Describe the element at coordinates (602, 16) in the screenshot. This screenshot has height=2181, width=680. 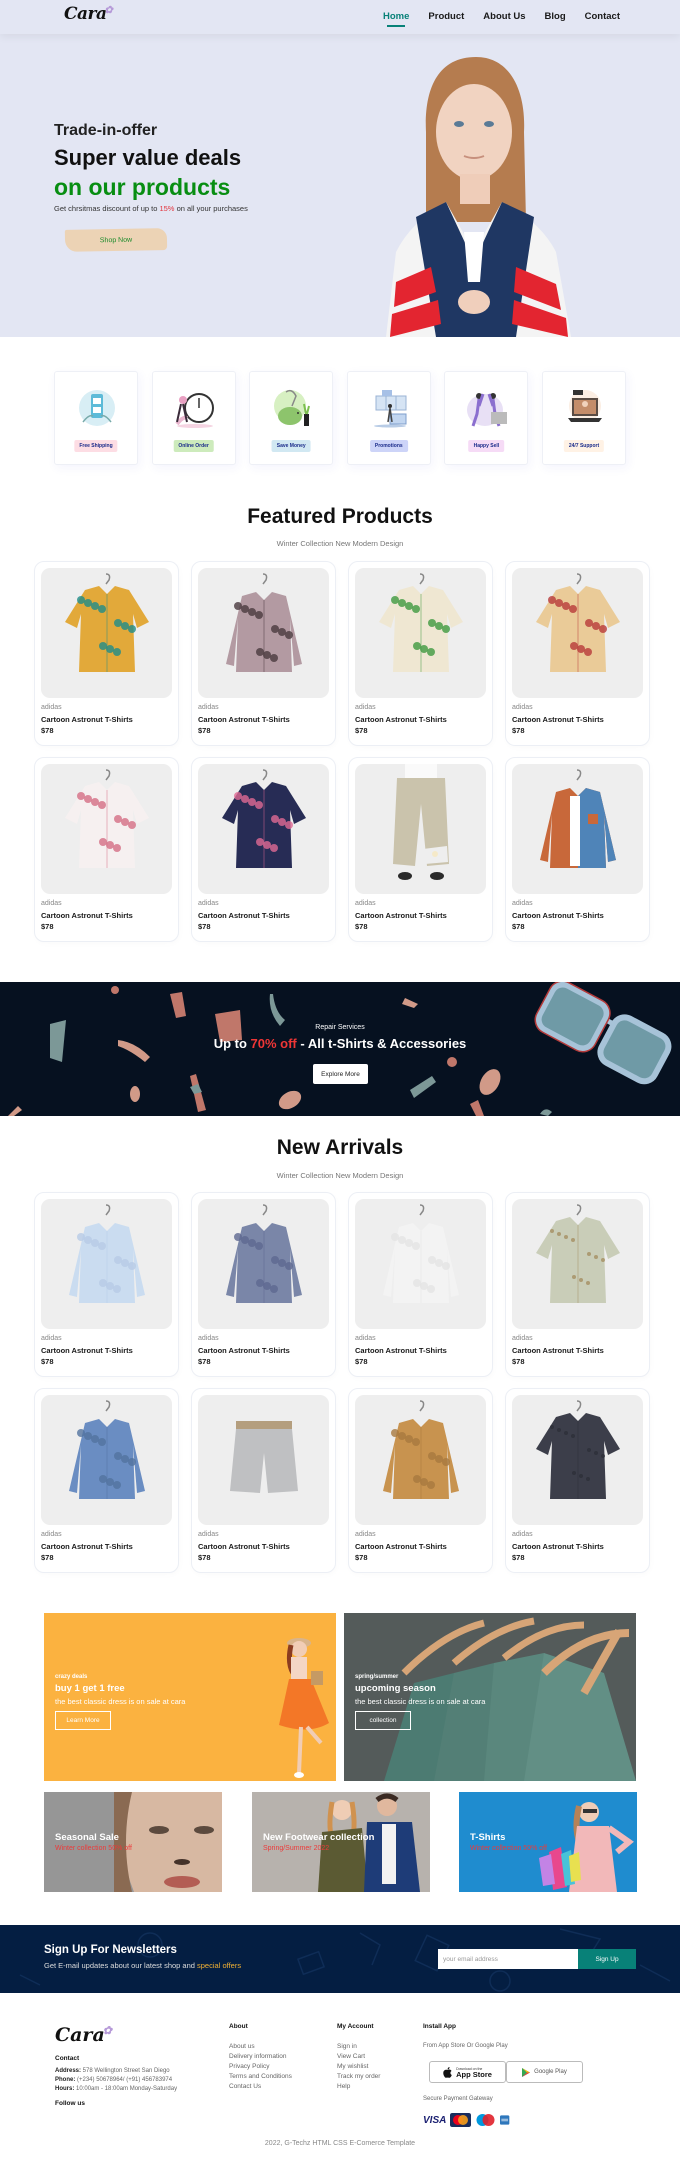
I see `nav-contact: Contact` at that location.